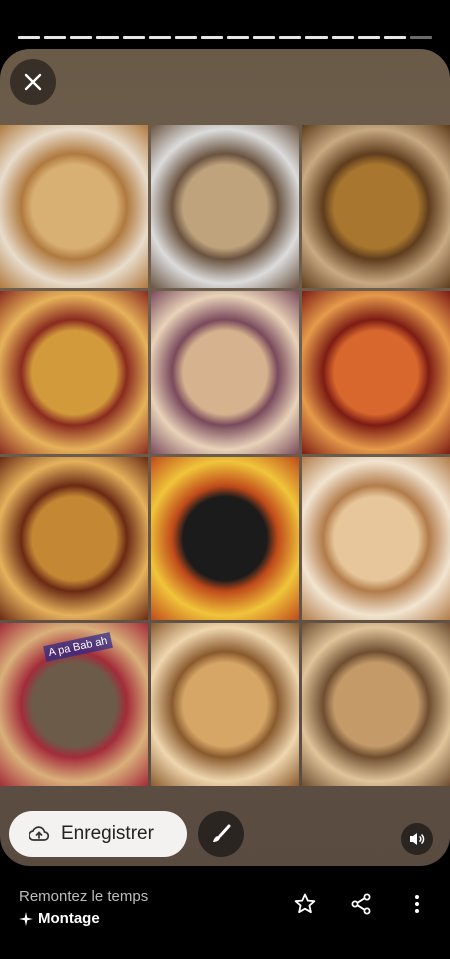 This screenshot has height=959, width=450. I want to click on pizzeria-flyer, so click(225, 538).